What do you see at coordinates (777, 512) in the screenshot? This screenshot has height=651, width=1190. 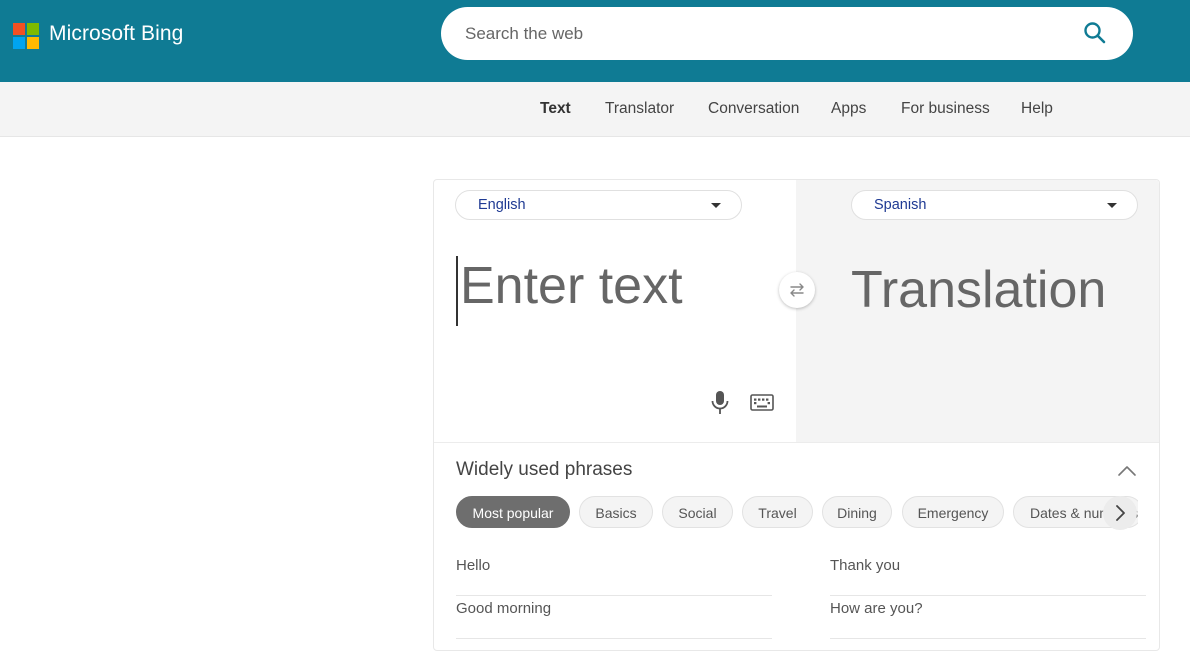 I see `chip-travel: Travel` at bounding box center [777, 512].